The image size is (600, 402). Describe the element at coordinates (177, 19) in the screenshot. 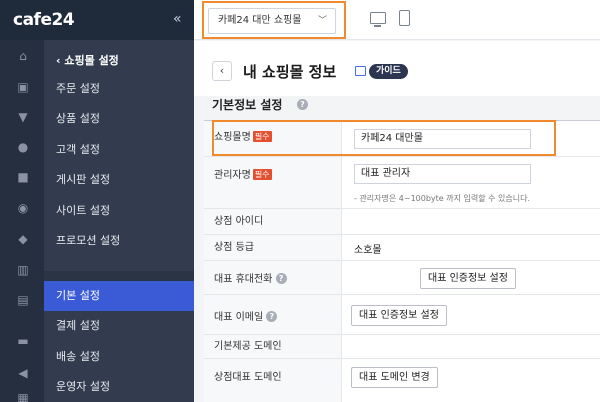

I see `collapse-sidebar-icon: «` at that location.